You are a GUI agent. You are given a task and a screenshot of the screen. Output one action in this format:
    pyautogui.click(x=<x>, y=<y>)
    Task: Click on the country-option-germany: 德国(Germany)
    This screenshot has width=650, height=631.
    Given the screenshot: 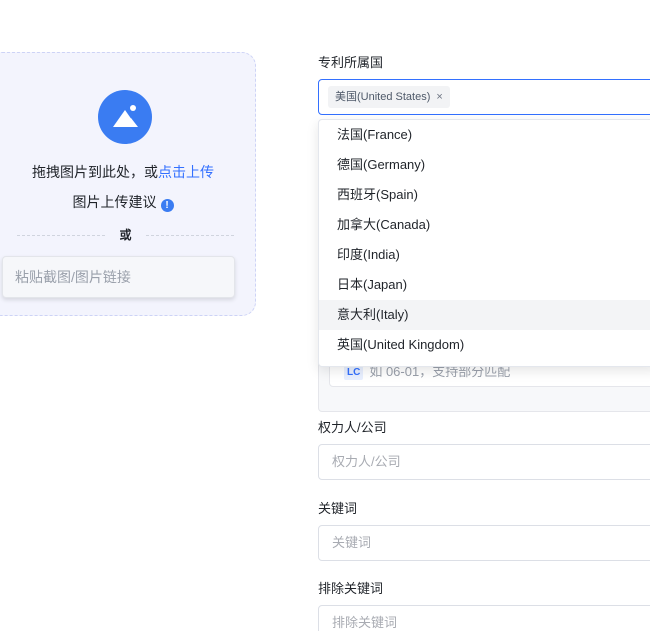 What is the action you would take?
    pyautogui.click(x=484, y=165)
    